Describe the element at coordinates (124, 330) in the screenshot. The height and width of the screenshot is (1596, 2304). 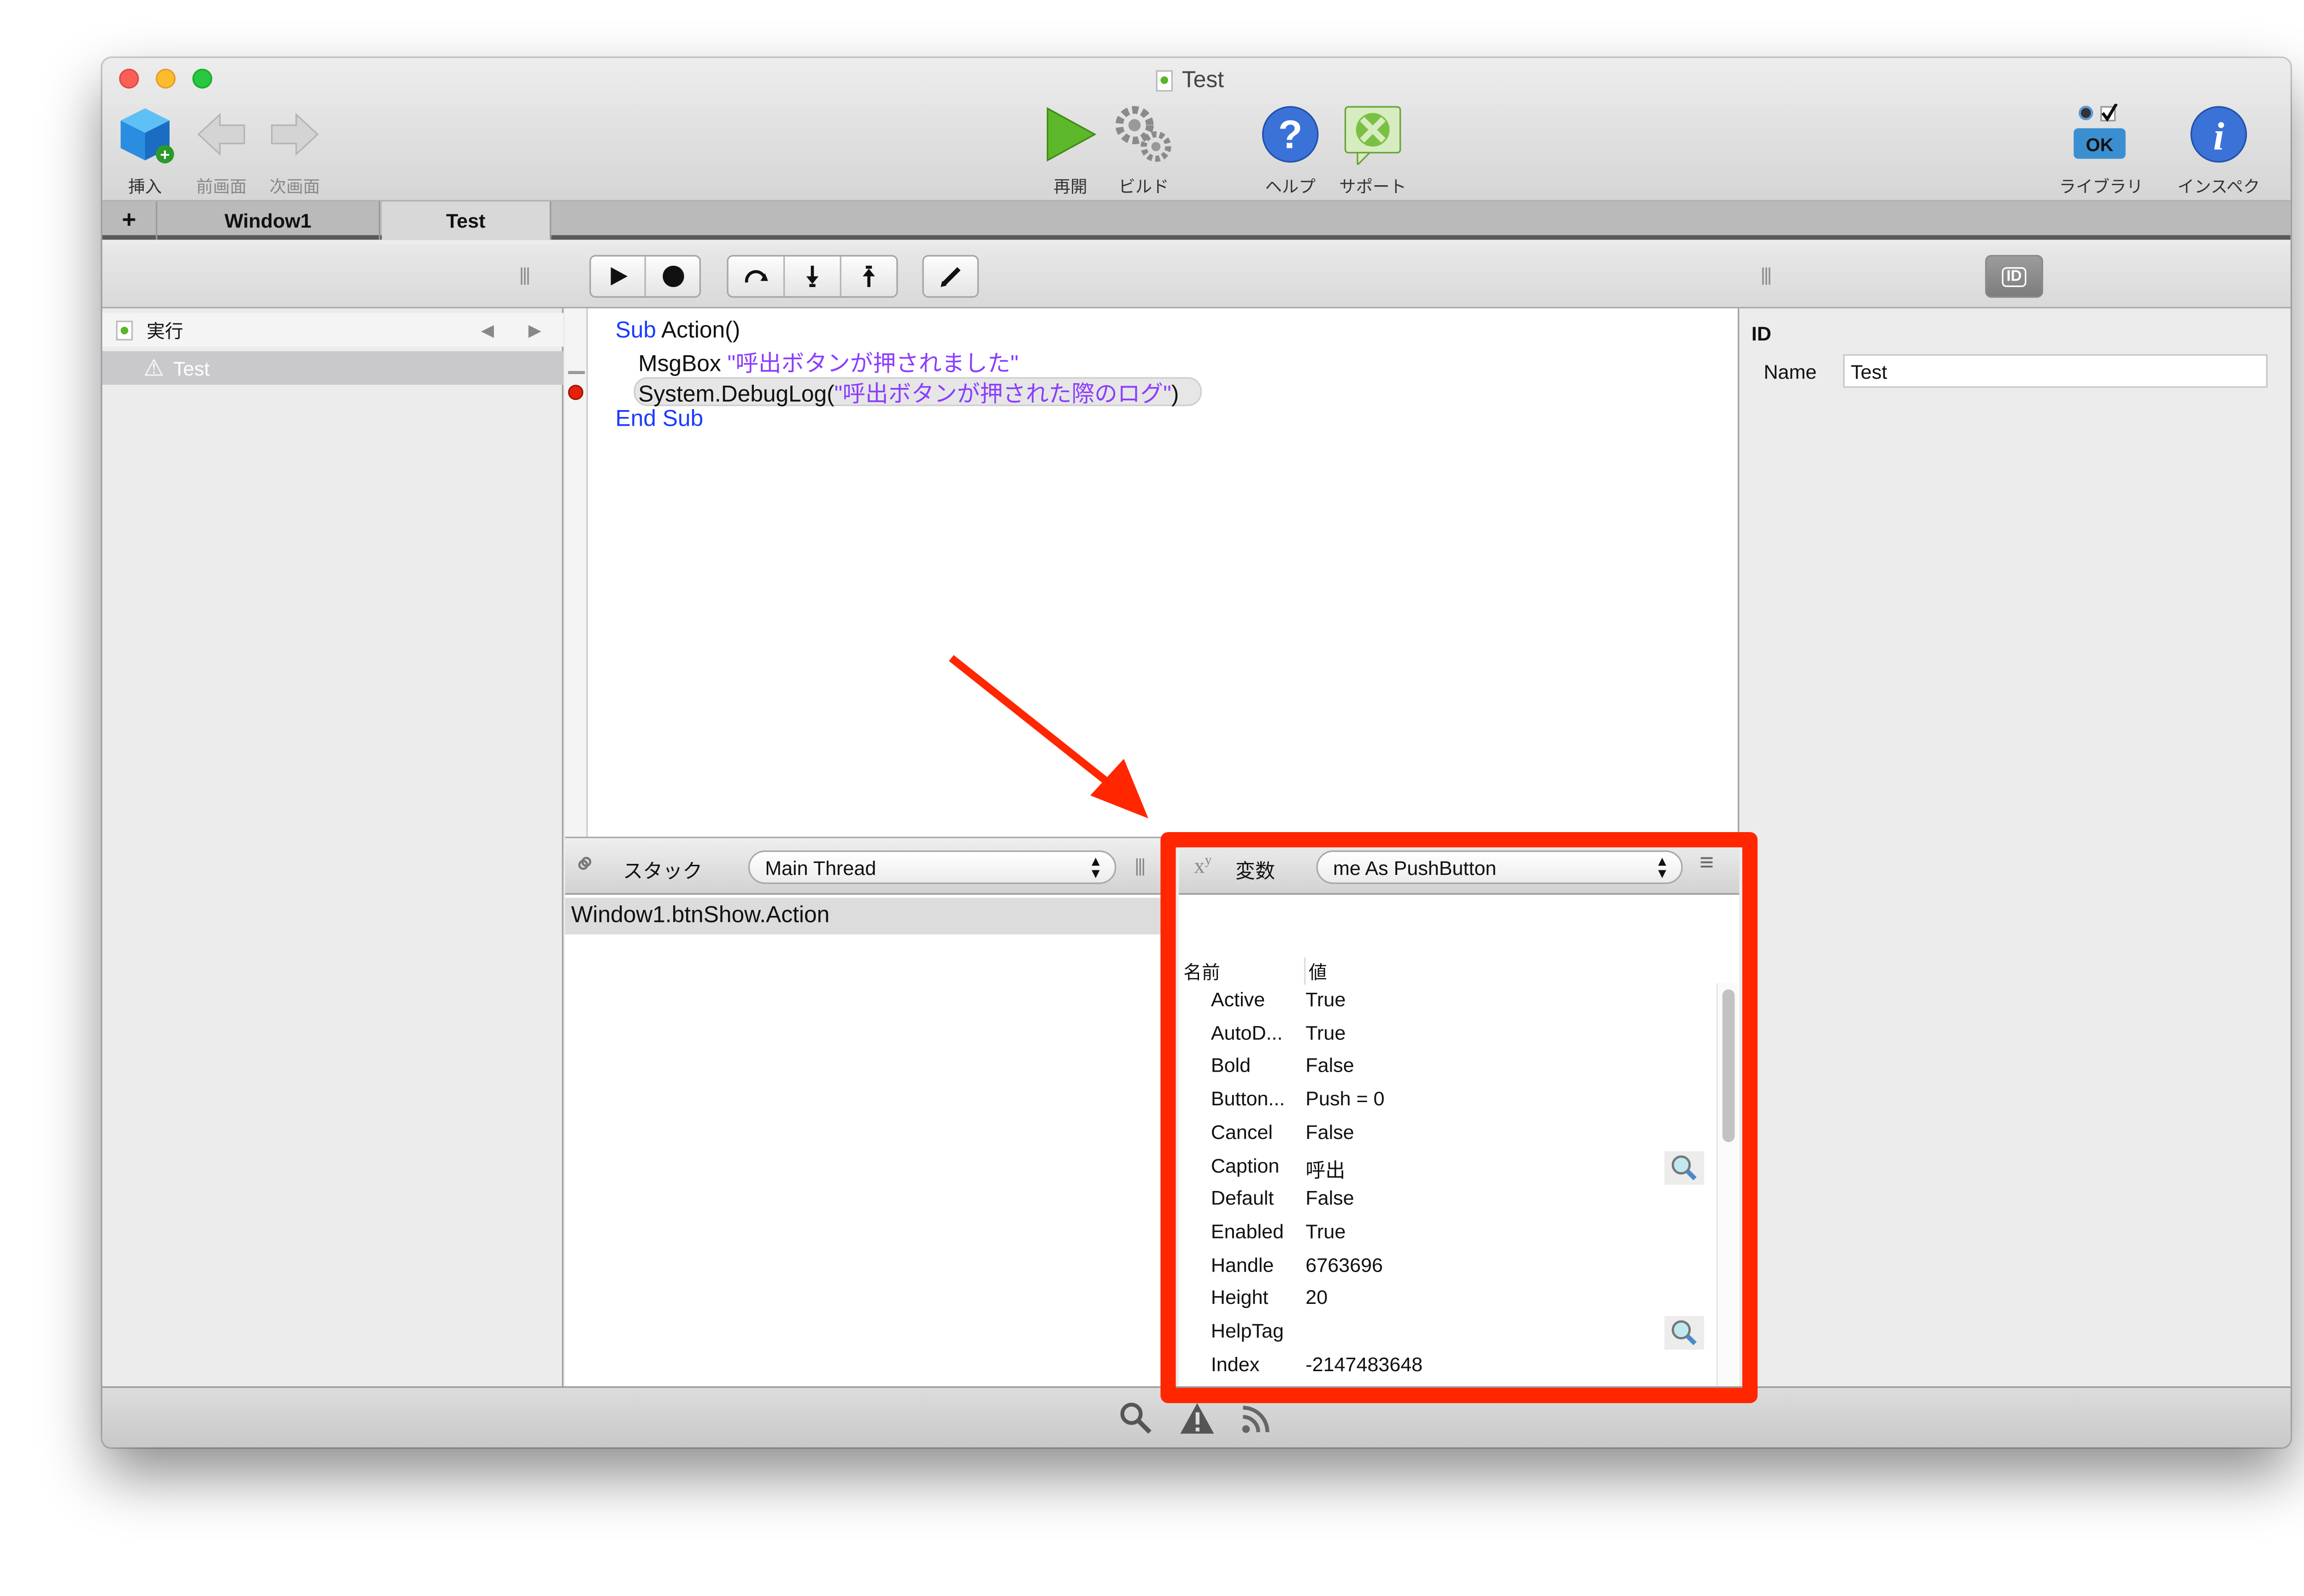
I see `run-icon` at that location.